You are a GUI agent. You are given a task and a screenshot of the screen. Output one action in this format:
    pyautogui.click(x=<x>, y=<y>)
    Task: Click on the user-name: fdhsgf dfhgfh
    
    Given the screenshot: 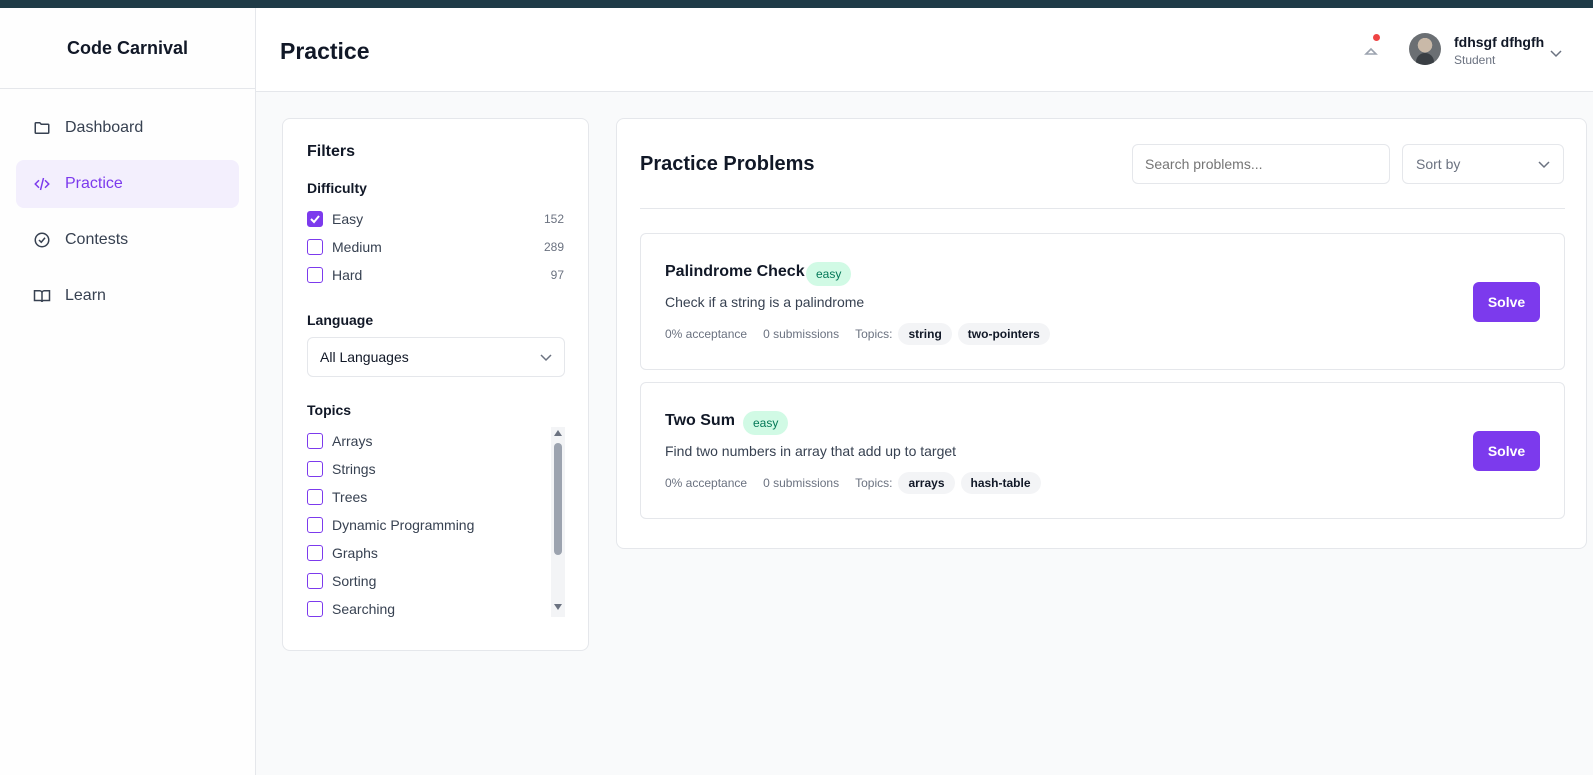 What is the action you would take?
    pyautogui.click(x=1499, y=42)
    